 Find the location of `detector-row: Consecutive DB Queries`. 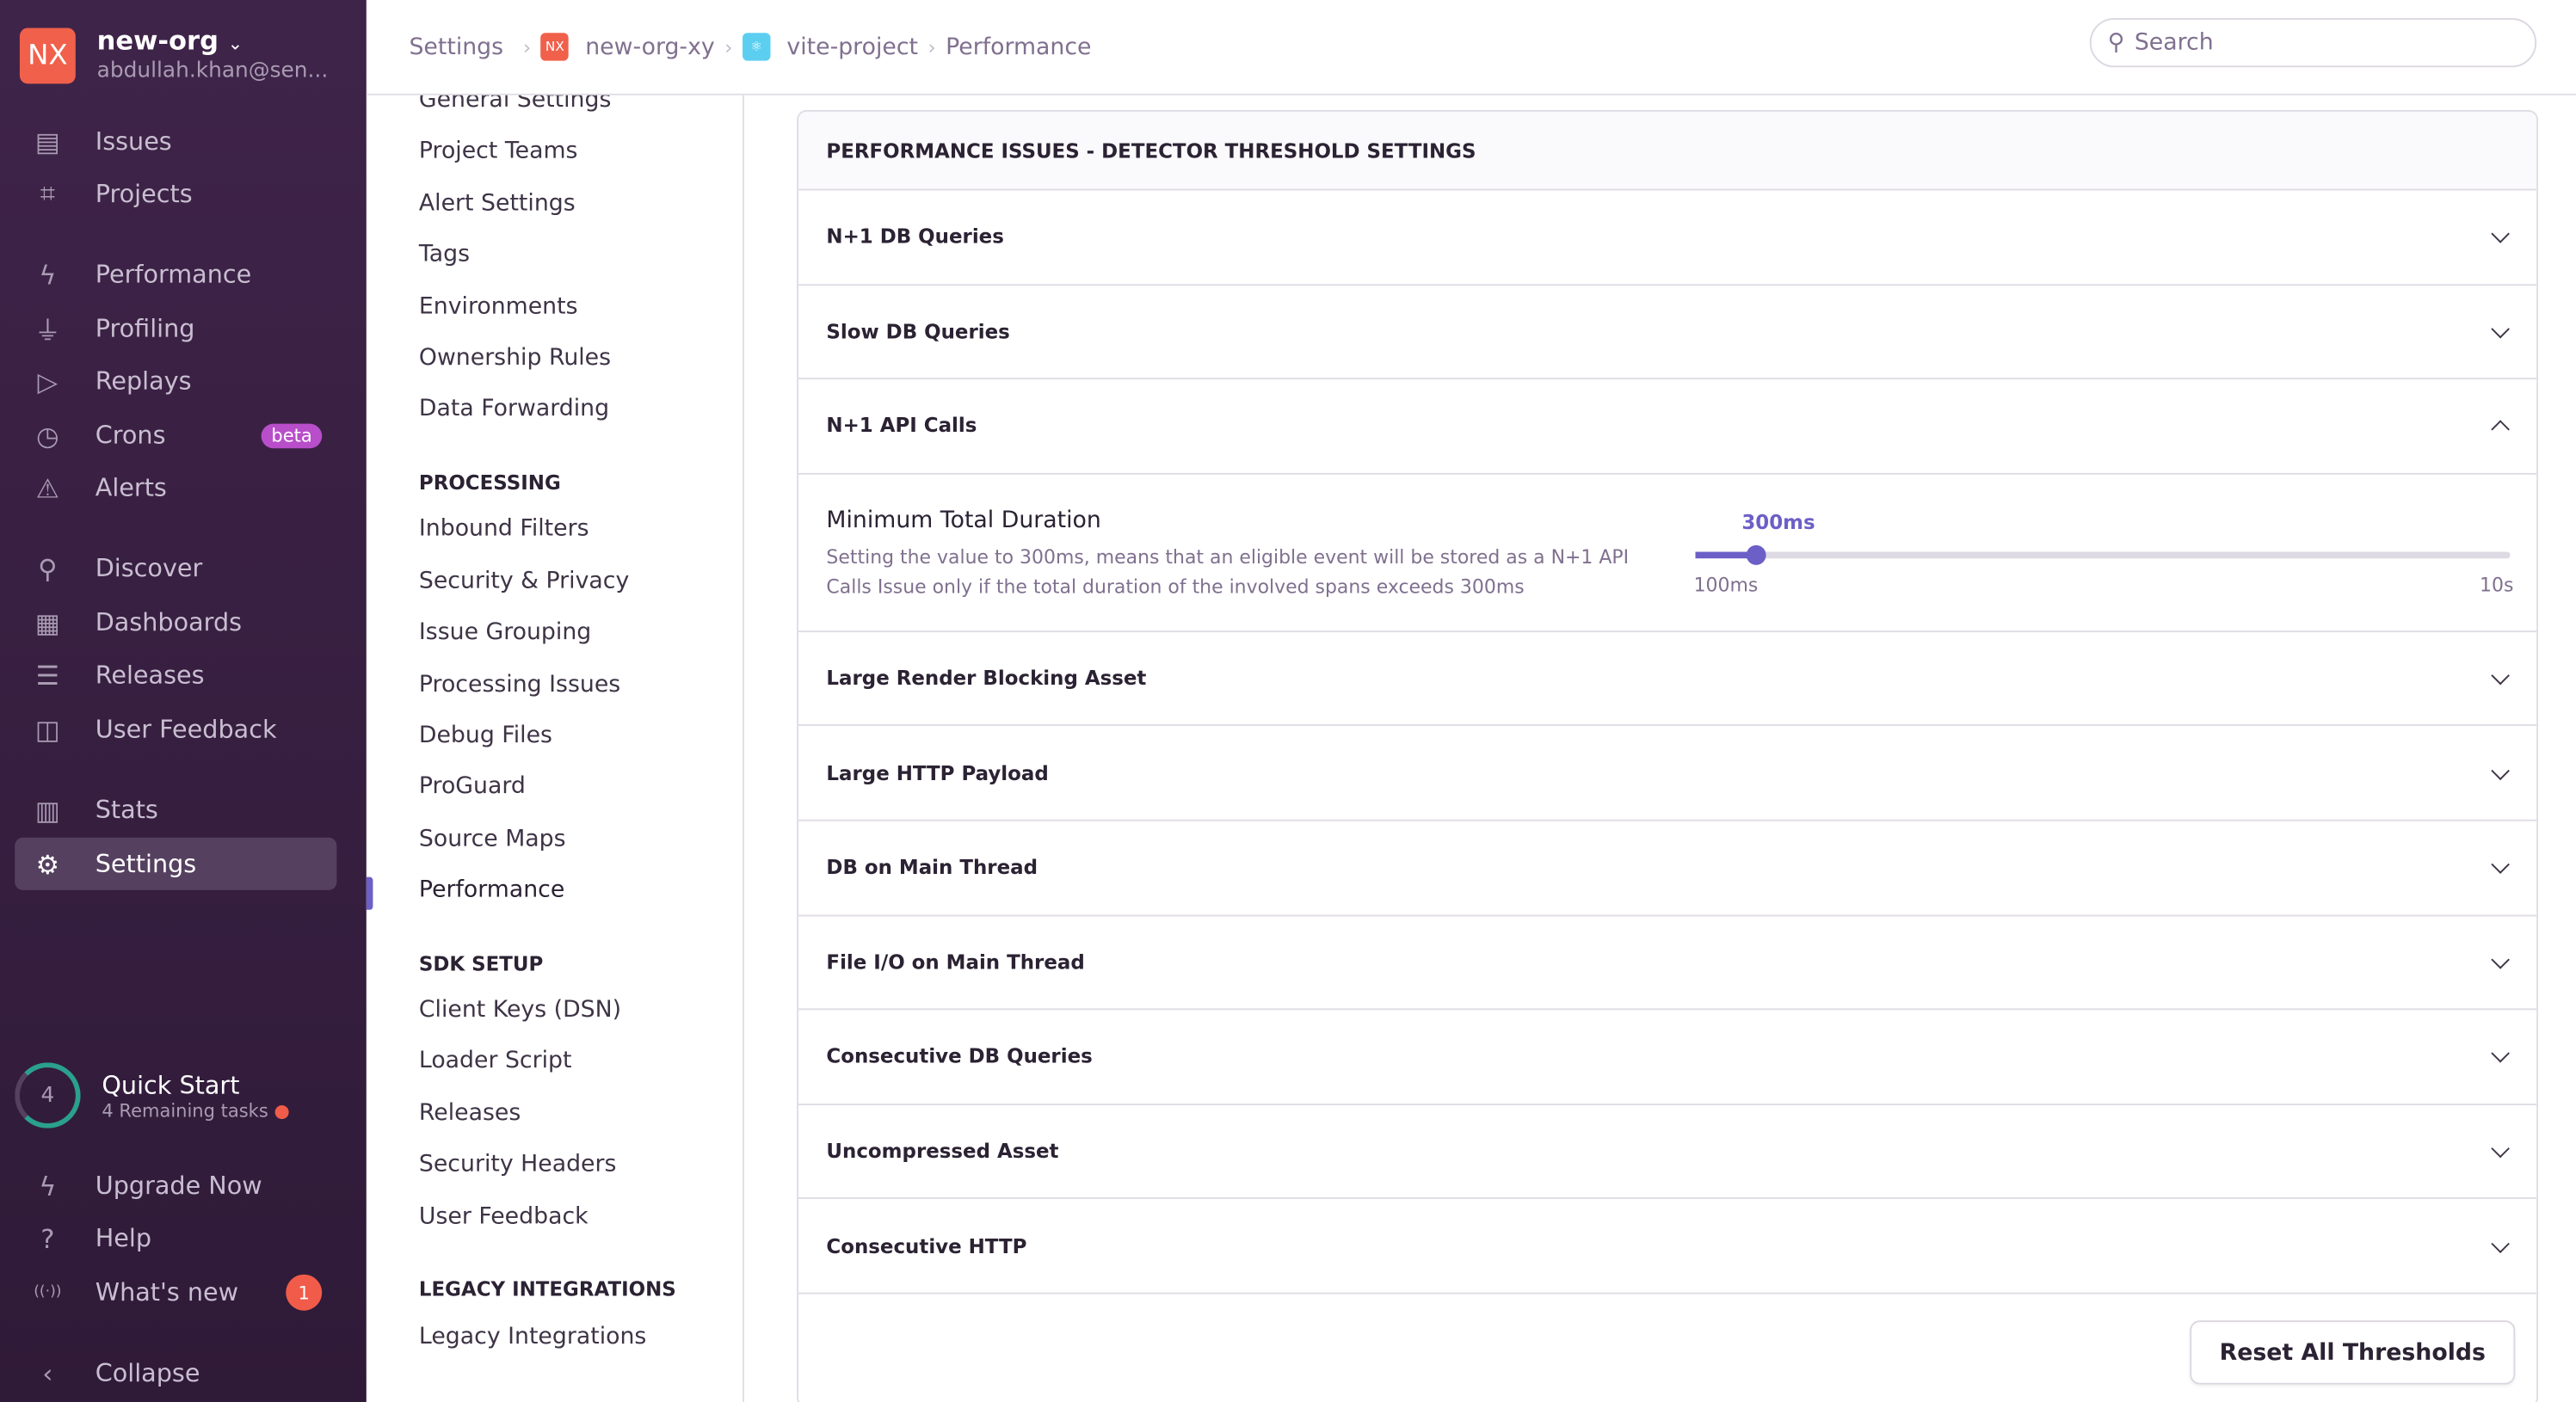

detector-row: Consecutive DB Queries is located at coordinates (1668, 1058).